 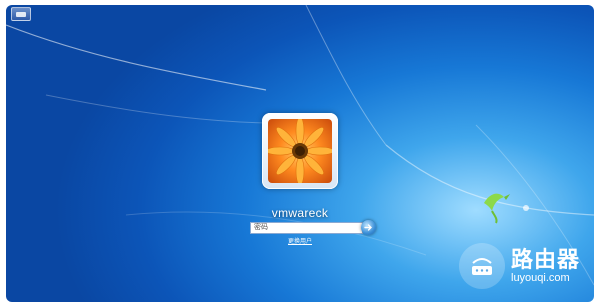 I want to click on flower-avatar-icon, so click(x=300, y=151).